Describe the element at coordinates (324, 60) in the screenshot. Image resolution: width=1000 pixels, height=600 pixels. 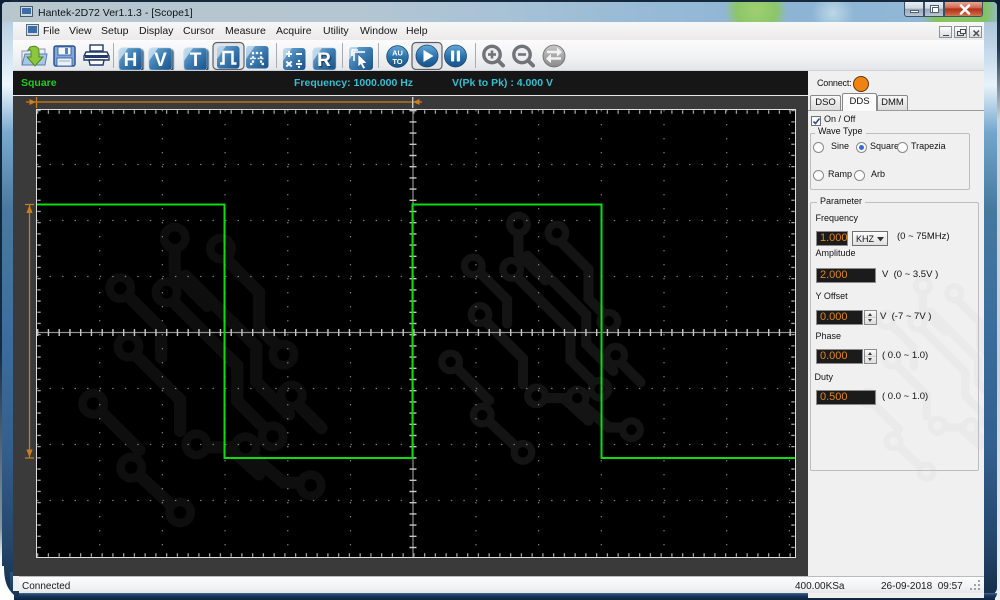
I see `svg-text: R` at that location.